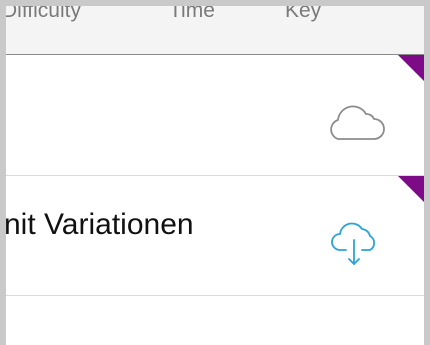 The image size is (430, 345). Describe the element at coordinates (192, 13) in the screenshot. I see `column-header-time: Time` at that location.